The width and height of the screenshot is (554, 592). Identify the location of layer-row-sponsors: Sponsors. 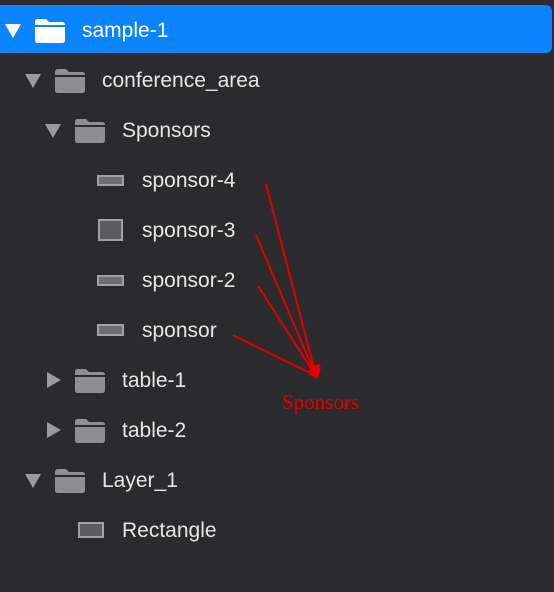
(277, 130).